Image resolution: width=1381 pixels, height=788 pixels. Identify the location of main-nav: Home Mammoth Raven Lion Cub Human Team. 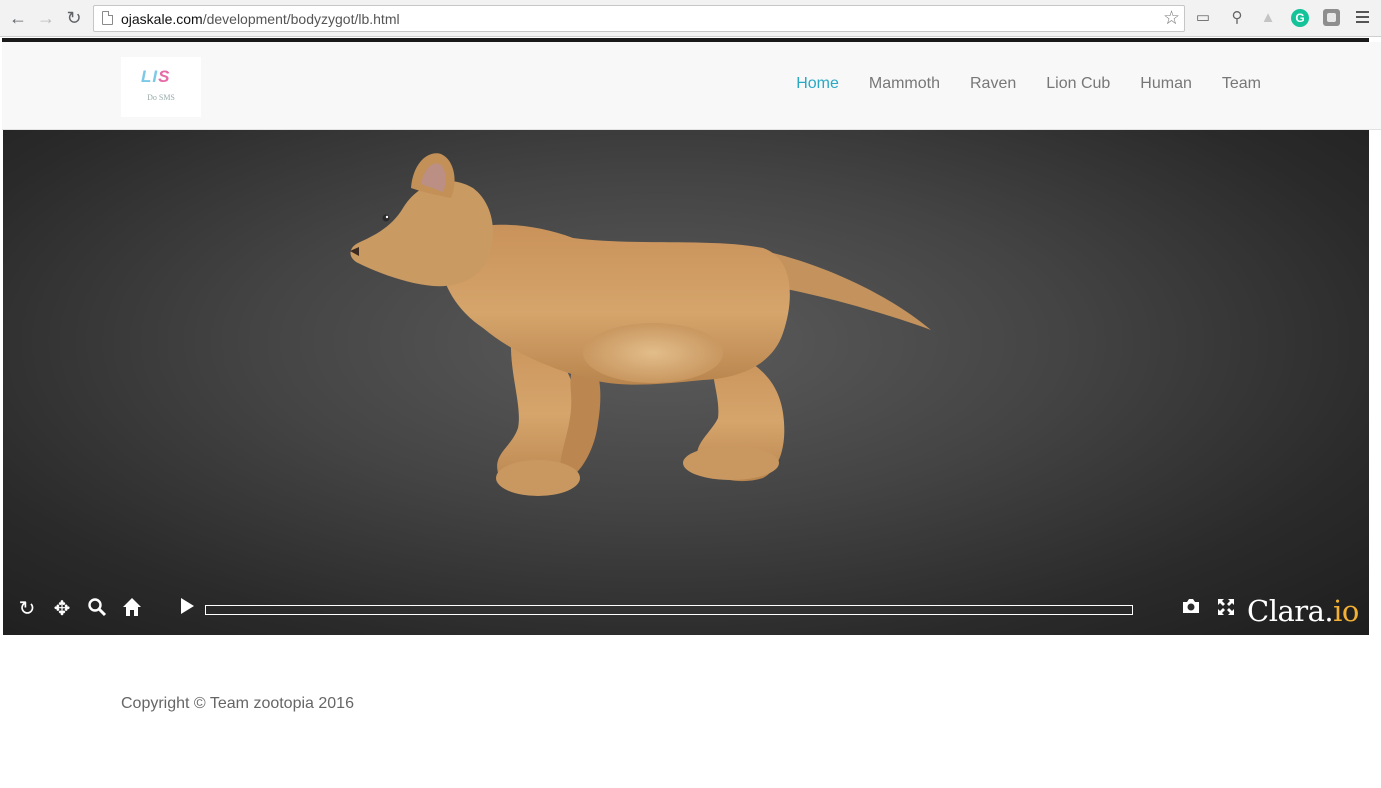
(1028, 84).